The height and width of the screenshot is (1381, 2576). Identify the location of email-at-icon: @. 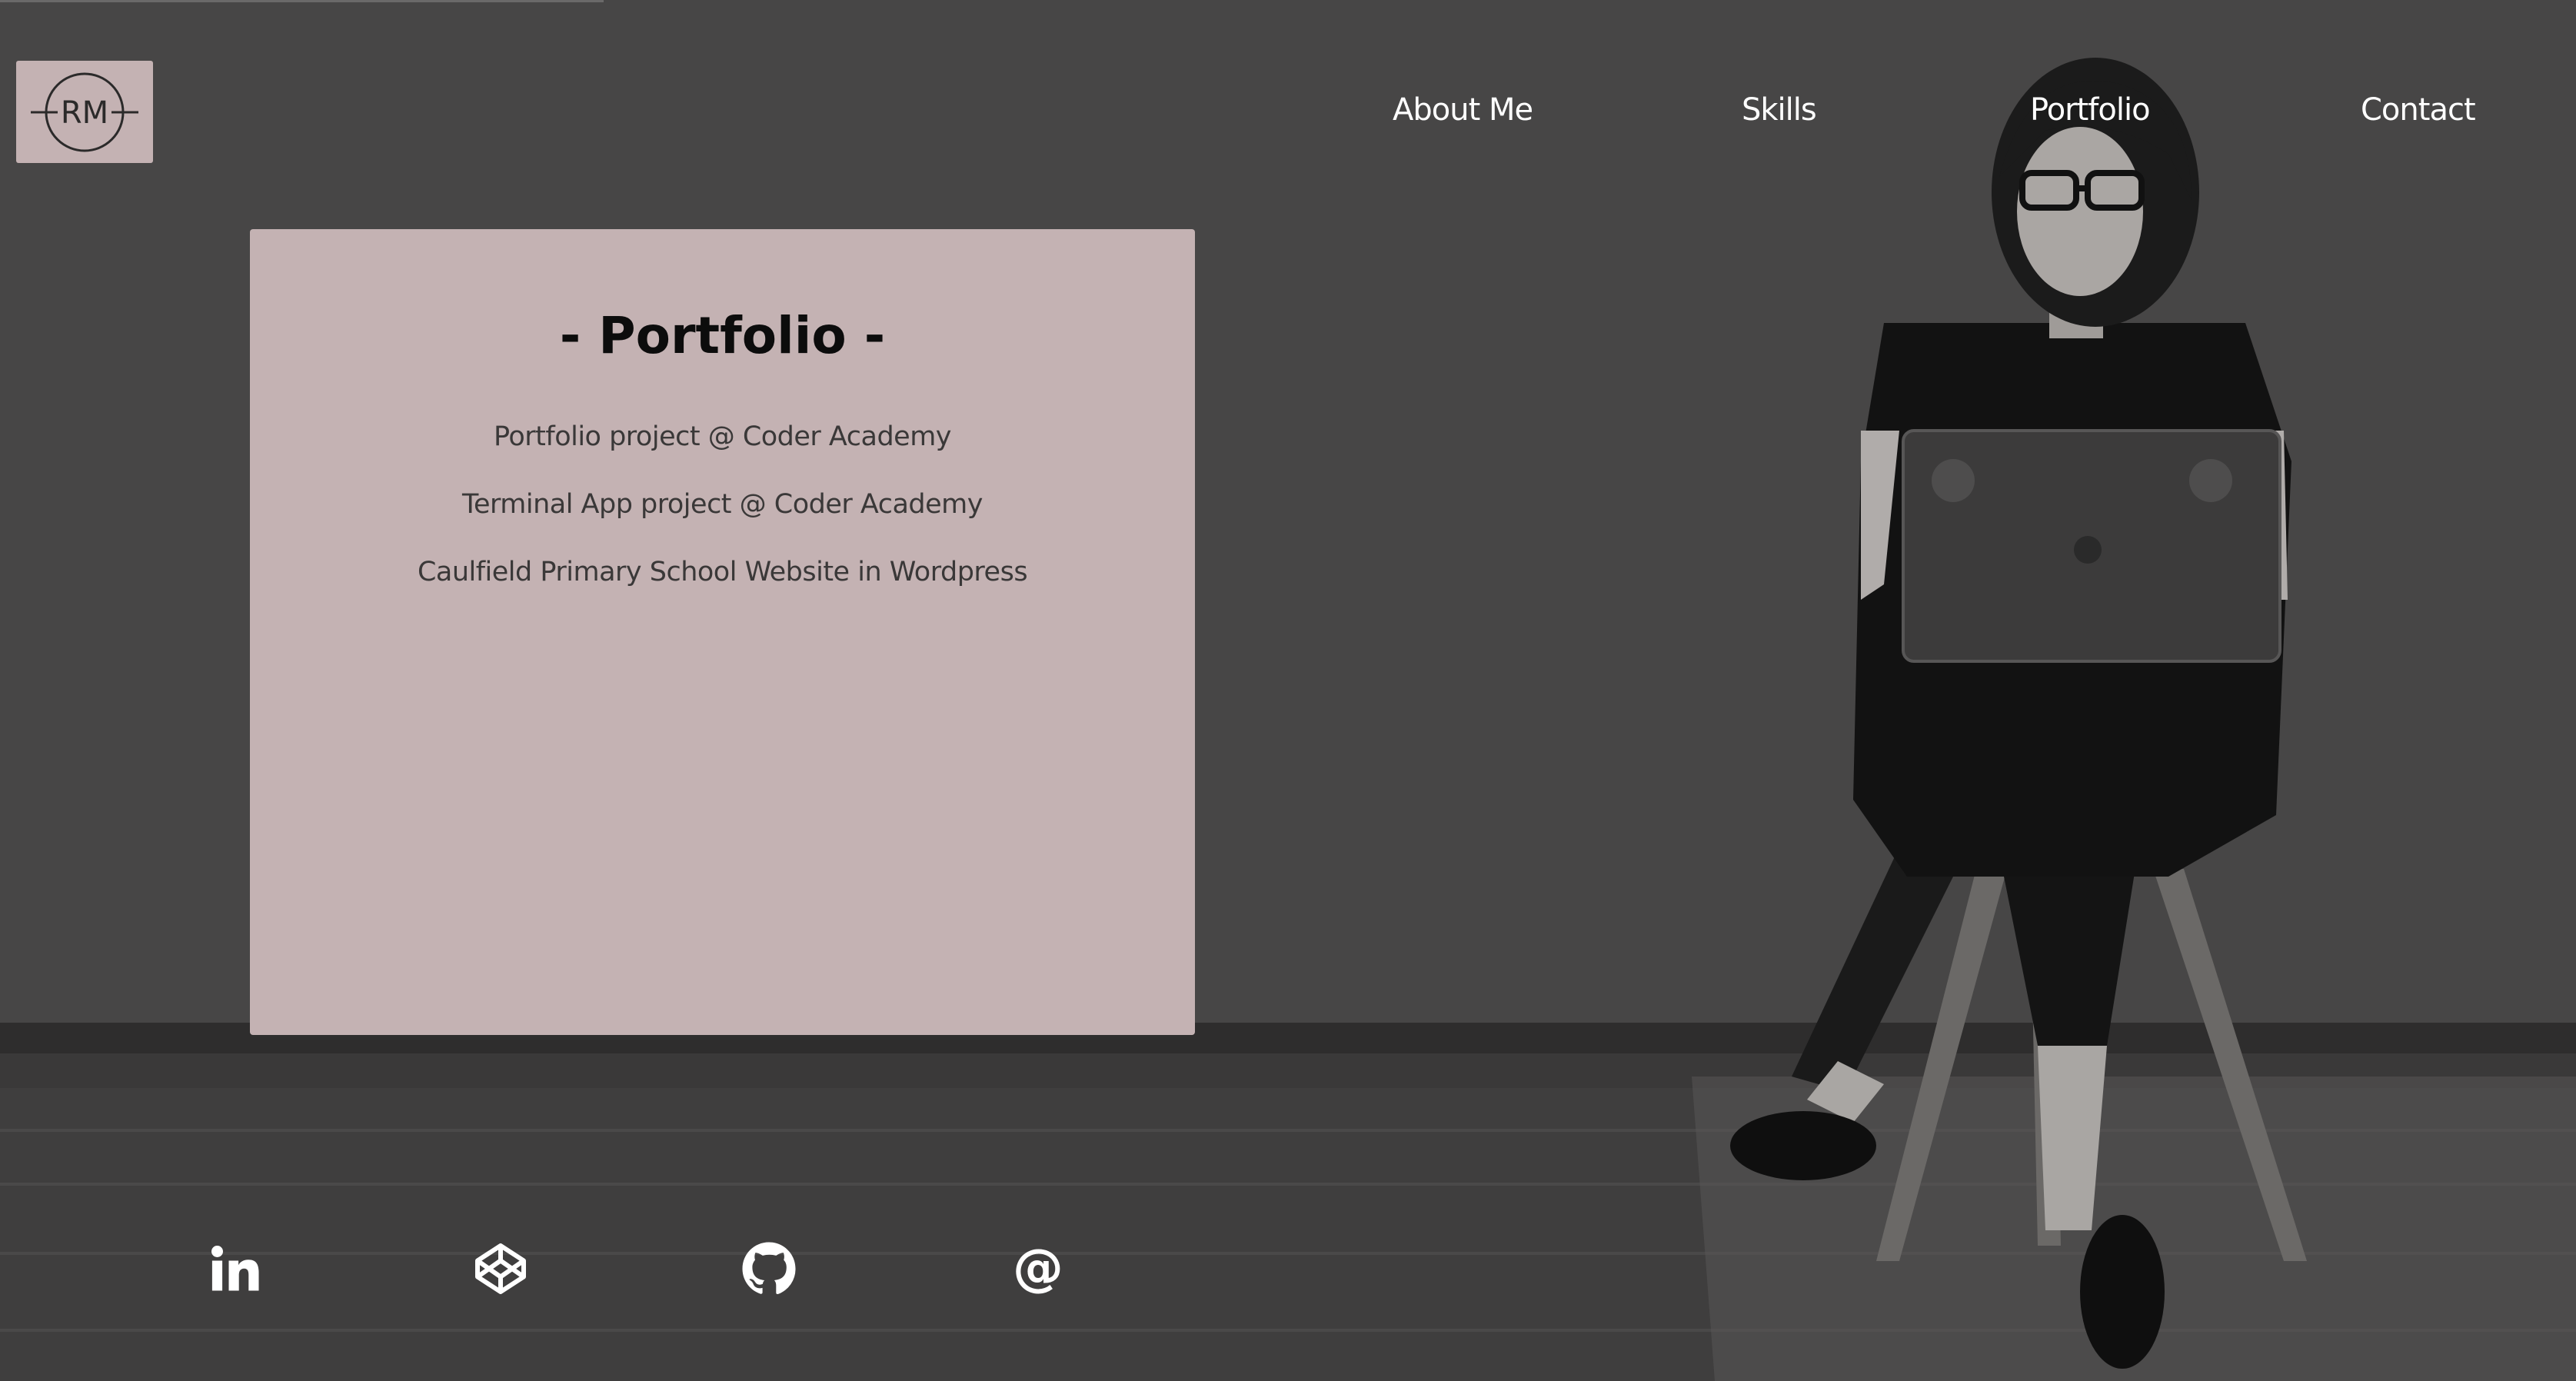
(1038, 1268).